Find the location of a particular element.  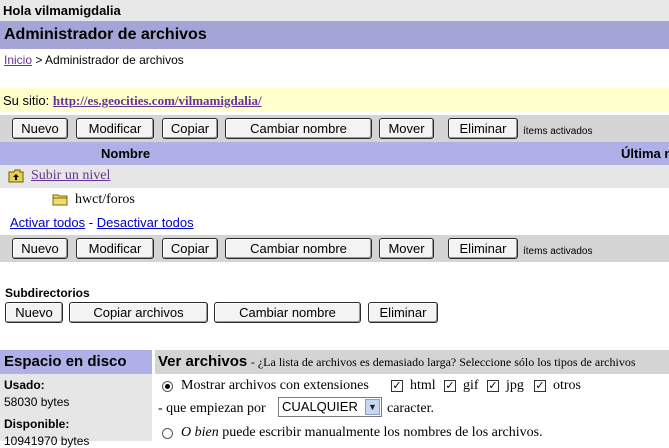

greeting-bar: Hola vilmamigdalia is located at coordinates (334, 10).